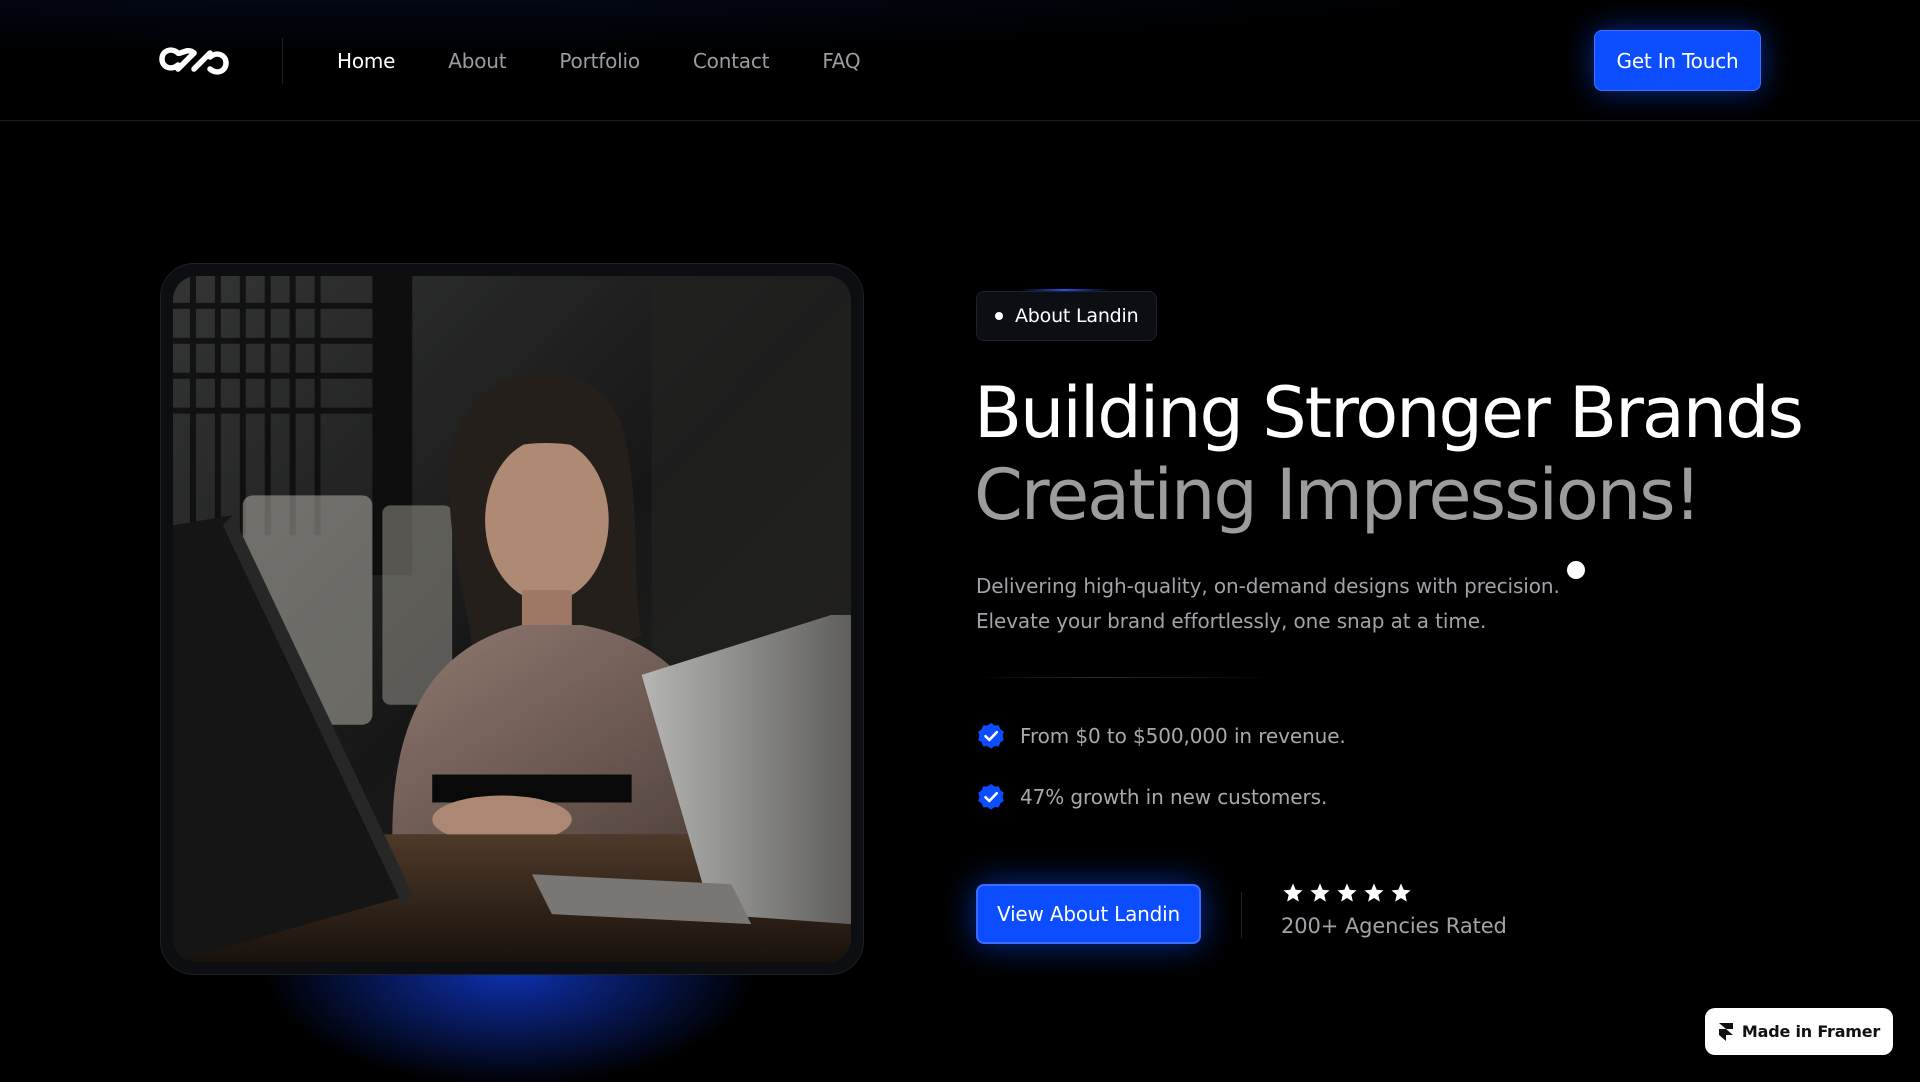  I want to click on nav-links: Home About Portfolio Contact FAQ, so click(625, 61).